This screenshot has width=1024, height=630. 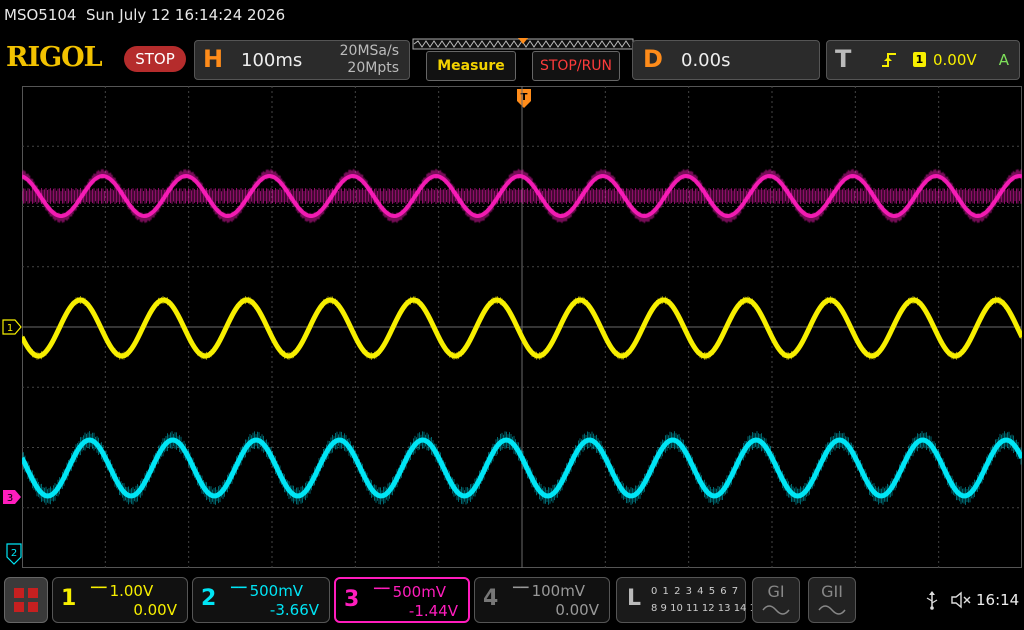 What do you see at coordinates (369, 51) in the screenshot?
I see `sample-rate: 20MSa/s` at bounding box center [369, 51].